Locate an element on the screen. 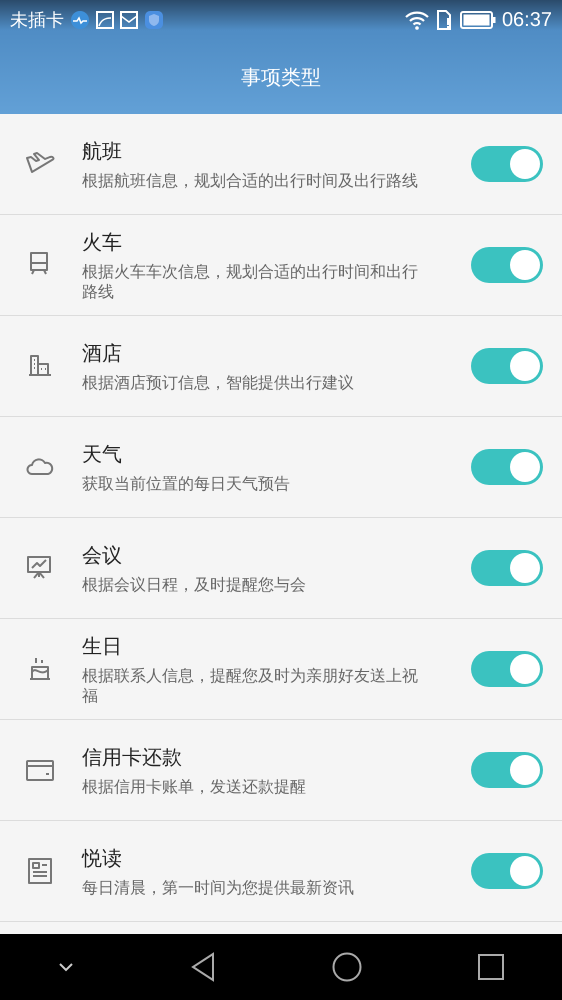 Image resolution: width=562 pixels, height=1000 pixels. sim-alert-icon is located at coordinates (445, 20).